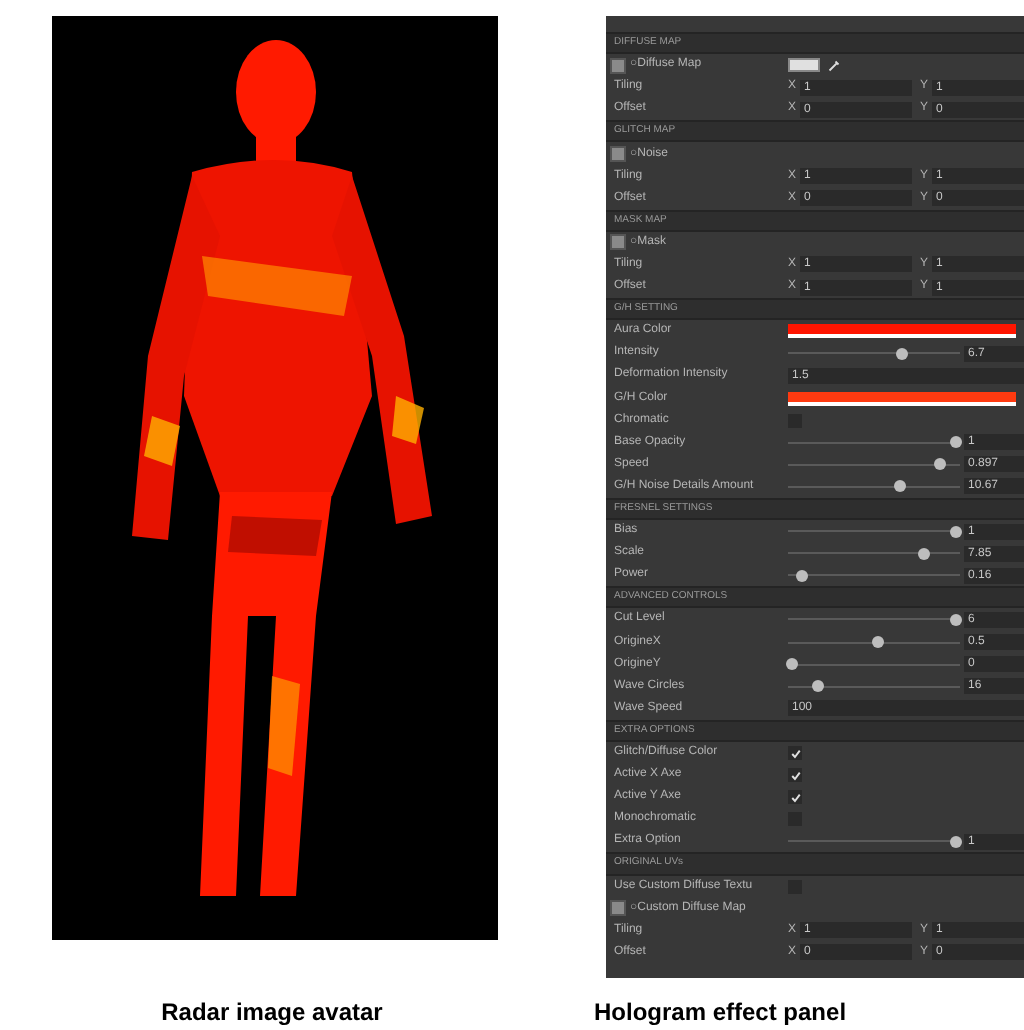 The image size is (1024, 1030). What do you see at coordinates (804, 65) in the screenshot?
I see `hdr-swatch` at bounding box center [804, 65].